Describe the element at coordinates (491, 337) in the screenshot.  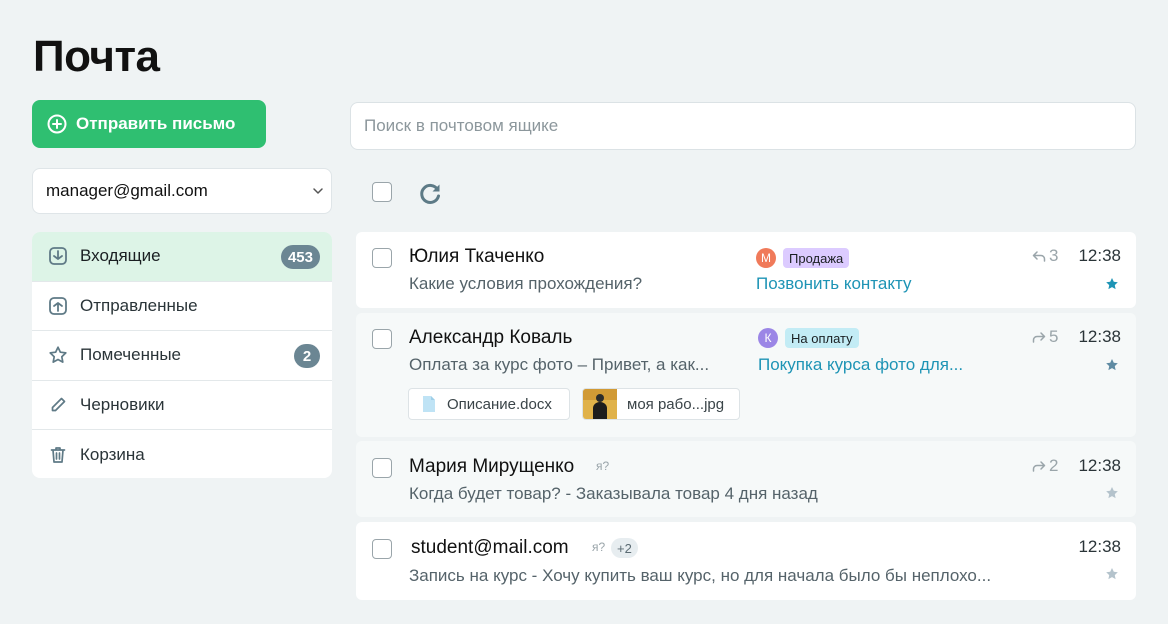
I see `message-sender: Александр Коваль` at that location.